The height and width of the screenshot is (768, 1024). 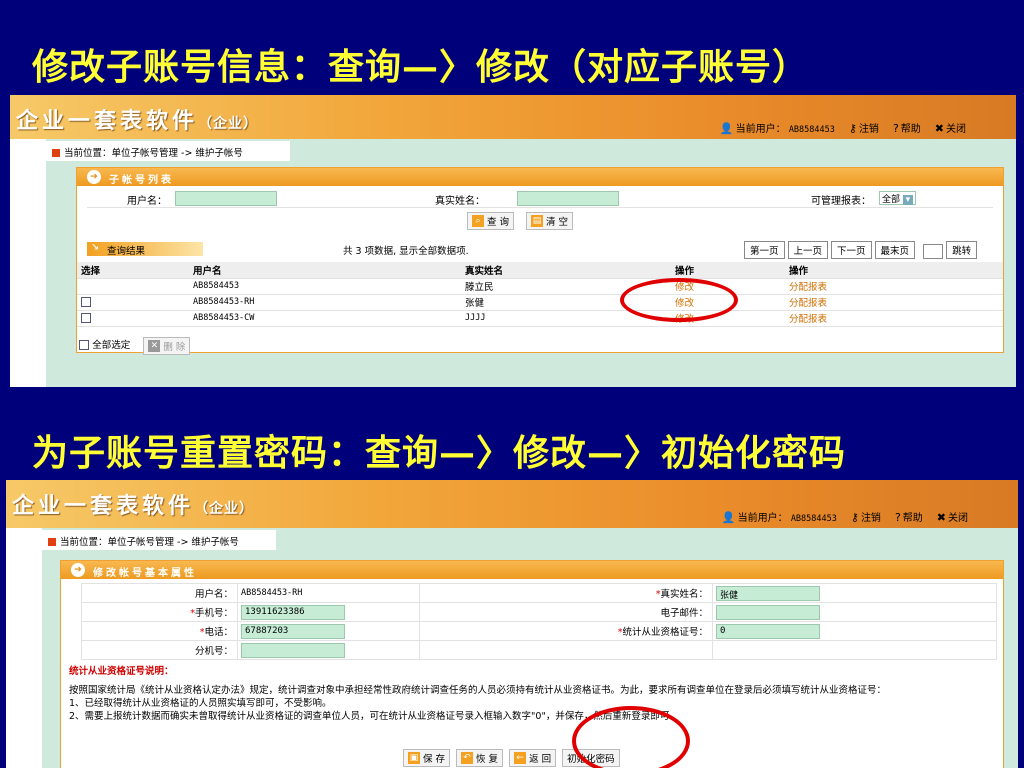 What do you see at coordinates (540, 318) in the screenshot?
I see `table-row: AB8584453-CW JJJJ 修改 分配报表` at bounding box center [540, 318].